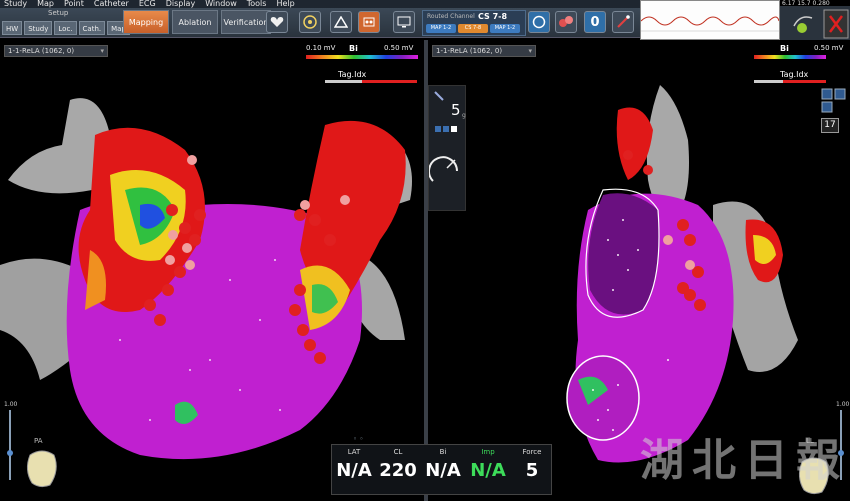 This screenshot has height=501, width=850. Describe the element at coordinates (456, 110) in the screenshot. I see `catheter-force-value: 5` at that location.